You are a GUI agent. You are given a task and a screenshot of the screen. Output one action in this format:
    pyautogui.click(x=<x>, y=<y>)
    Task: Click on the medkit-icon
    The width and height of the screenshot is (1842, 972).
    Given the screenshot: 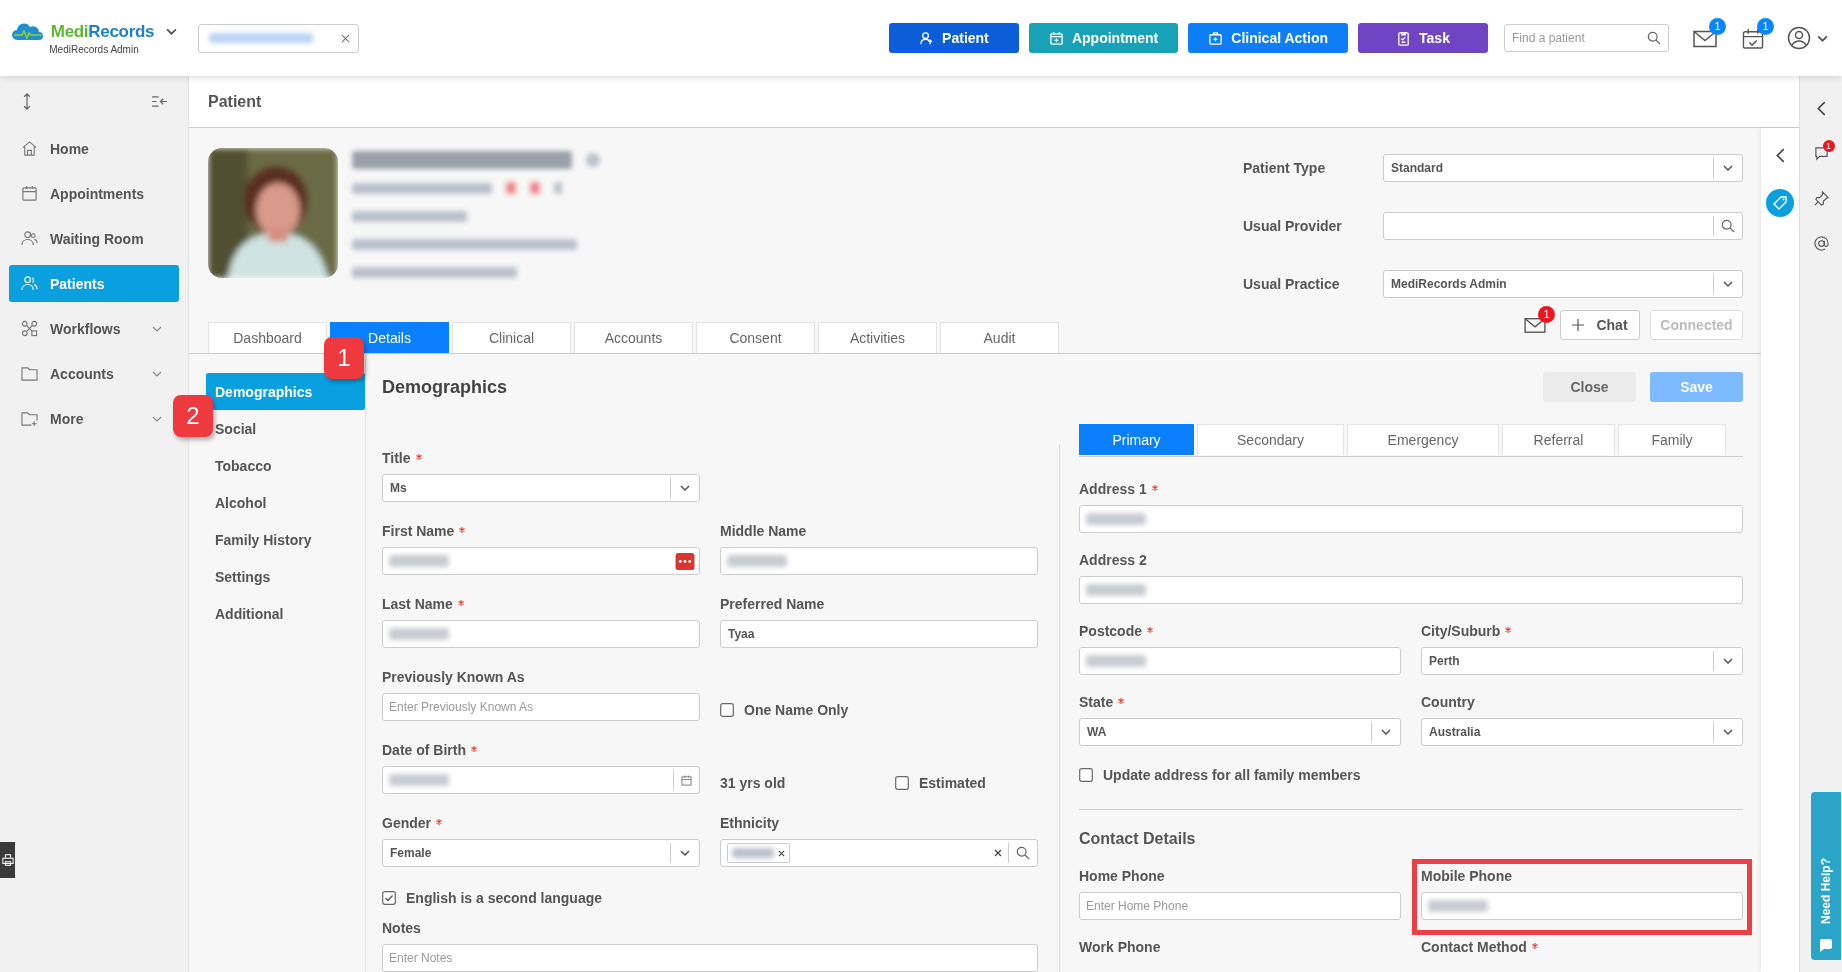 What is the action you would take?
    pyautogui.click(x=1216, y=38)
    